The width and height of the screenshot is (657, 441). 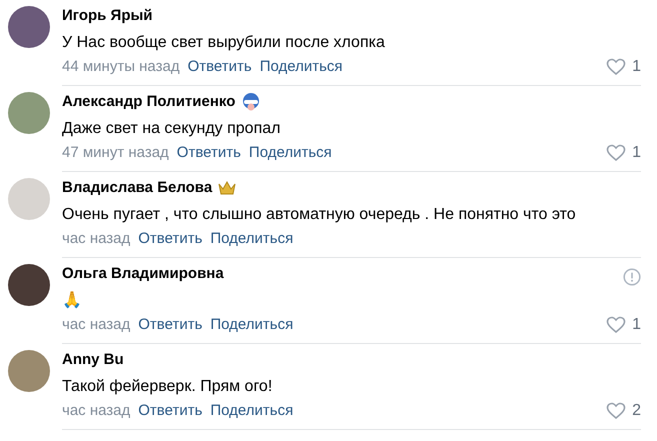 What do you see at coordinates (149, 102) in the screenshot?
I see `author-name: Александр Политиенко` at bounding box center [149, 102].